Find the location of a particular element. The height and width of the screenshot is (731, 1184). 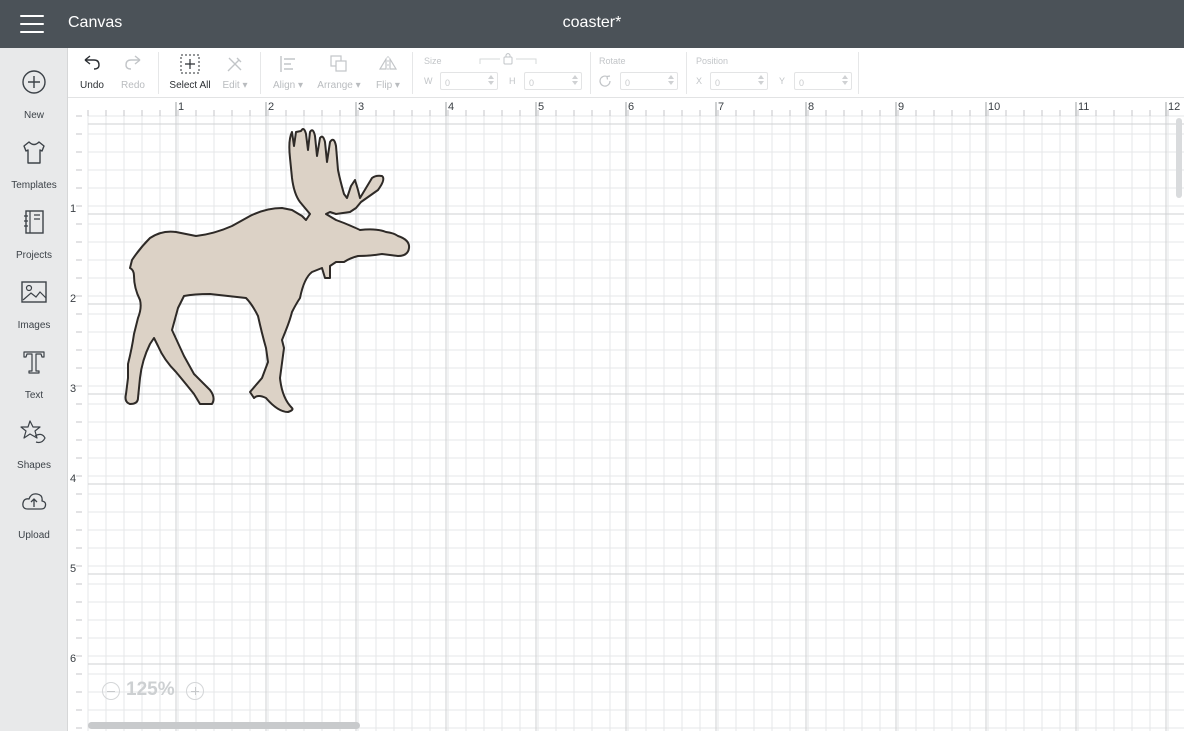

ruler-label-top: 2 is located at coordinates (271, 107).